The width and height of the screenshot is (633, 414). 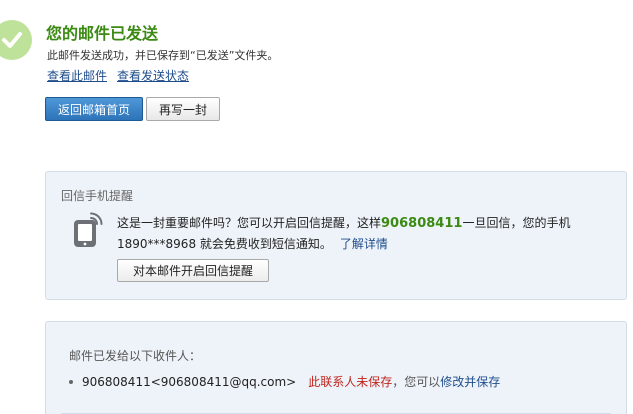 I want to click on status-links: 查看此邮件 查看发送状态, so click(x=123, y=75).